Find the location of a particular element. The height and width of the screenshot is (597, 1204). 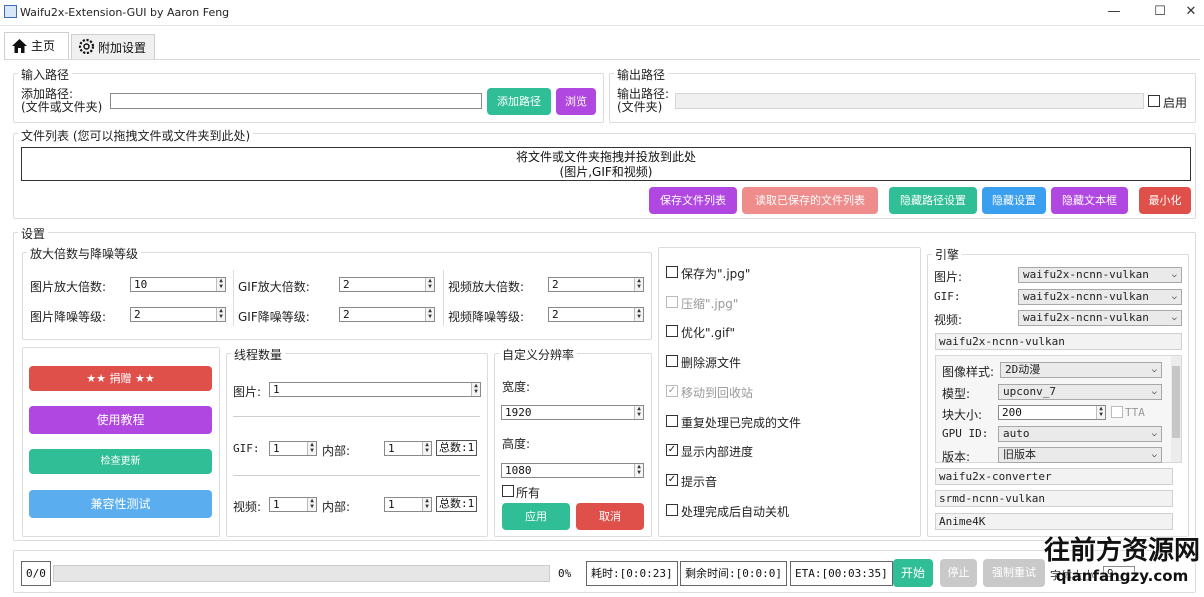

image-noise-label: 图片降噪等级: is located at coordinates (68, 317).